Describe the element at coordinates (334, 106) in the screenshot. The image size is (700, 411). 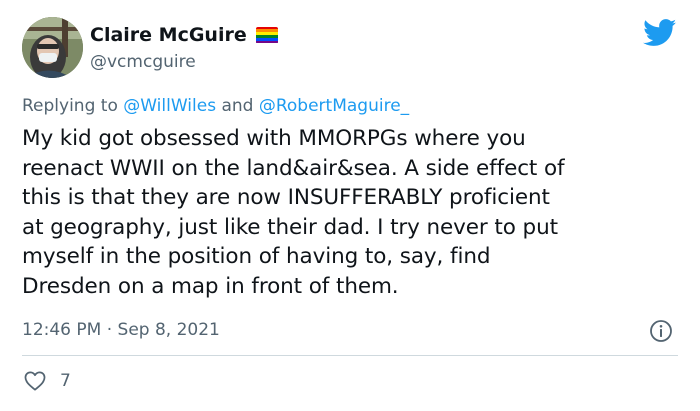
I see `mention-robertmaguire: @RobertMaguire_` at that location.